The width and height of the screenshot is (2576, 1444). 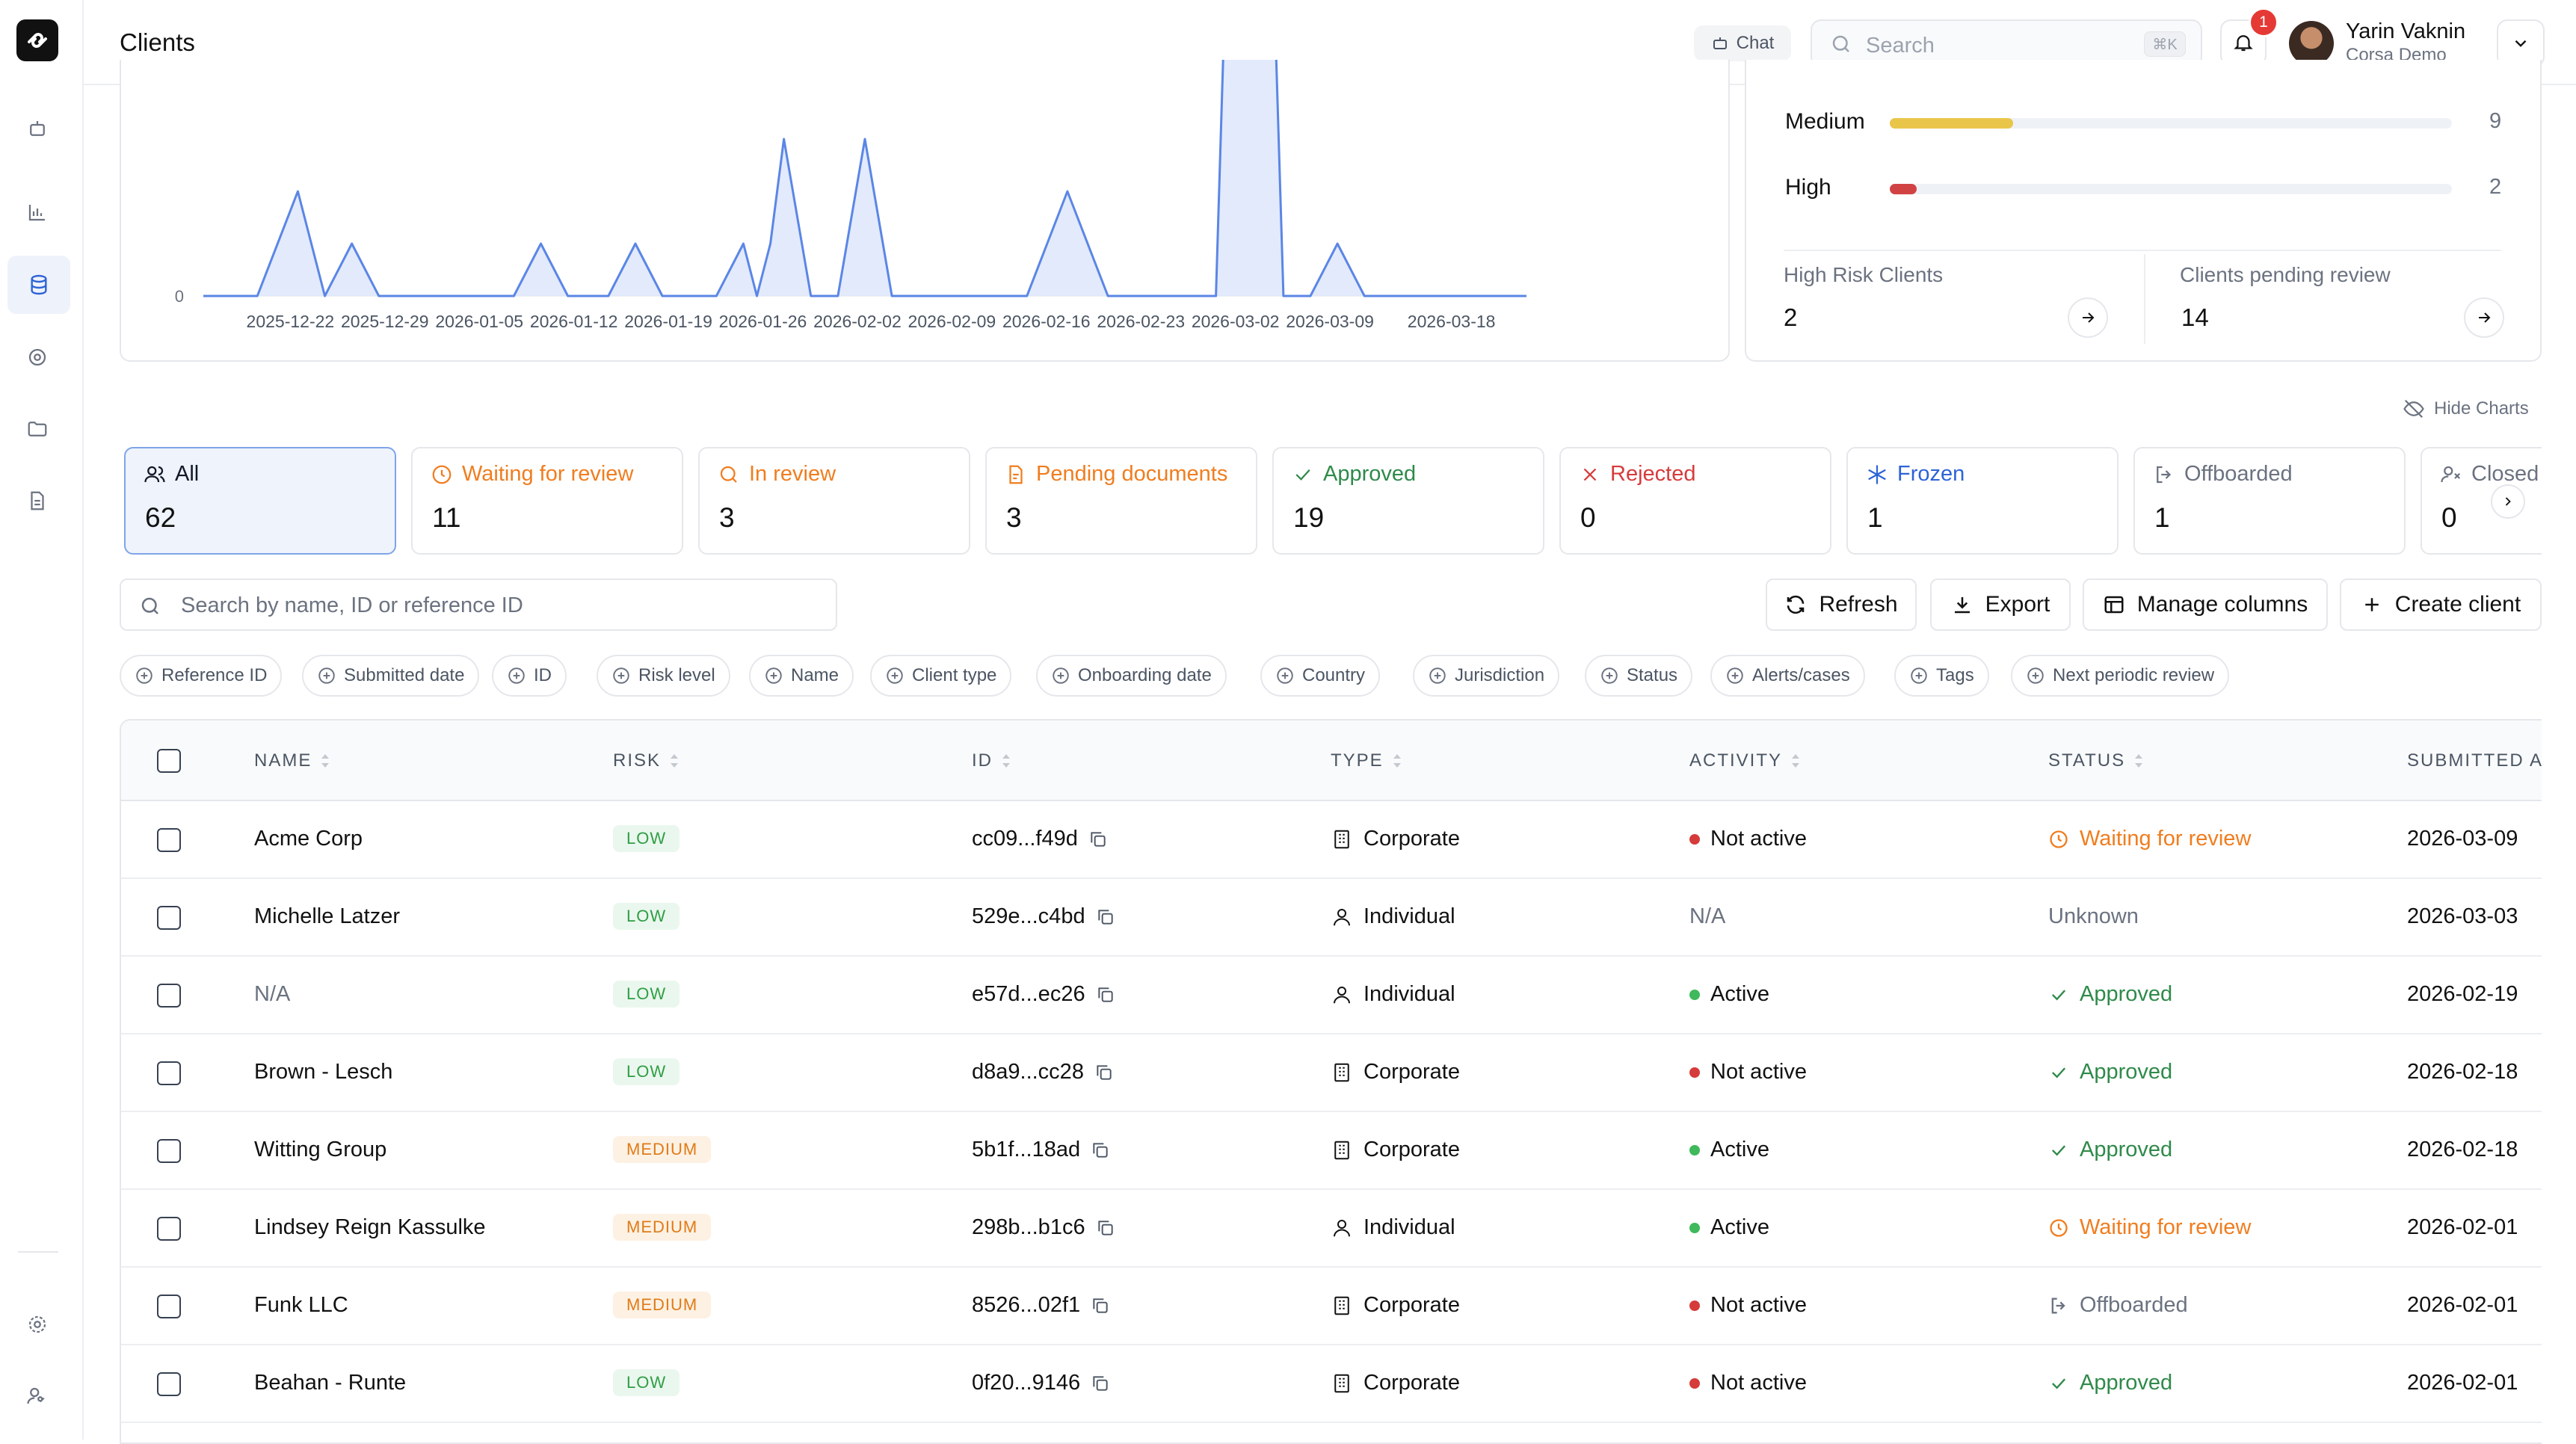 I want to click on filter-chip: Tags, so click(x=1941, y=676).